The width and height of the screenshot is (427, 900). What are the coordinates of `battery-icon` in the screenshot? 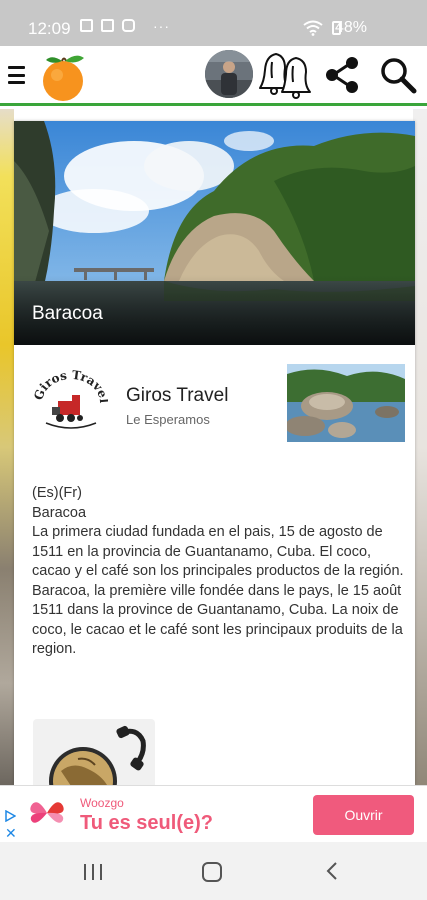 It's located at (336, 28).